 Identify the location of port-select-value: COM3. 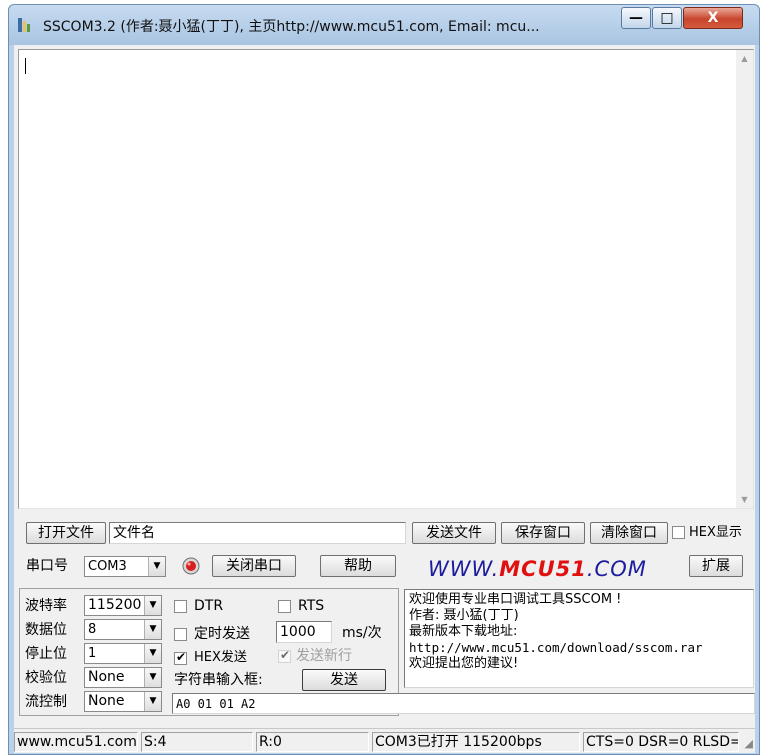
(107, 566).